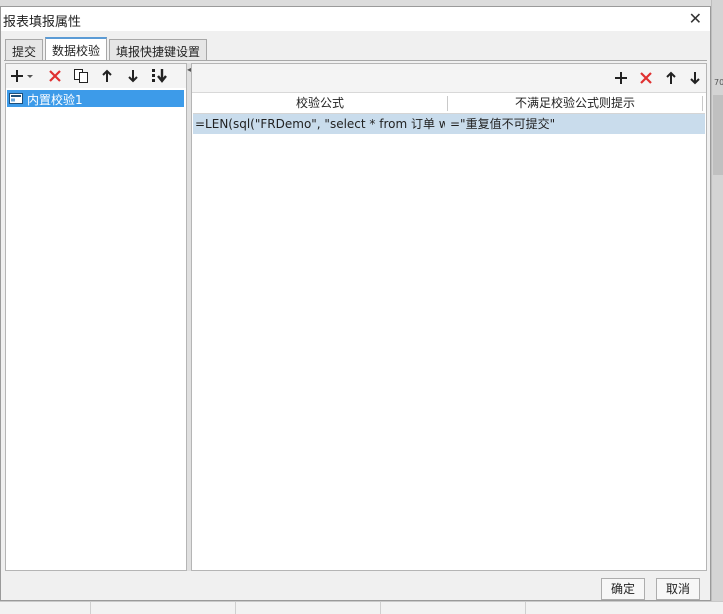 The image size is (723, 614). What do you see at coordinates (449, 78) in the screenshot?
I see `formula-toolbar` at bounding box center [449, 78].